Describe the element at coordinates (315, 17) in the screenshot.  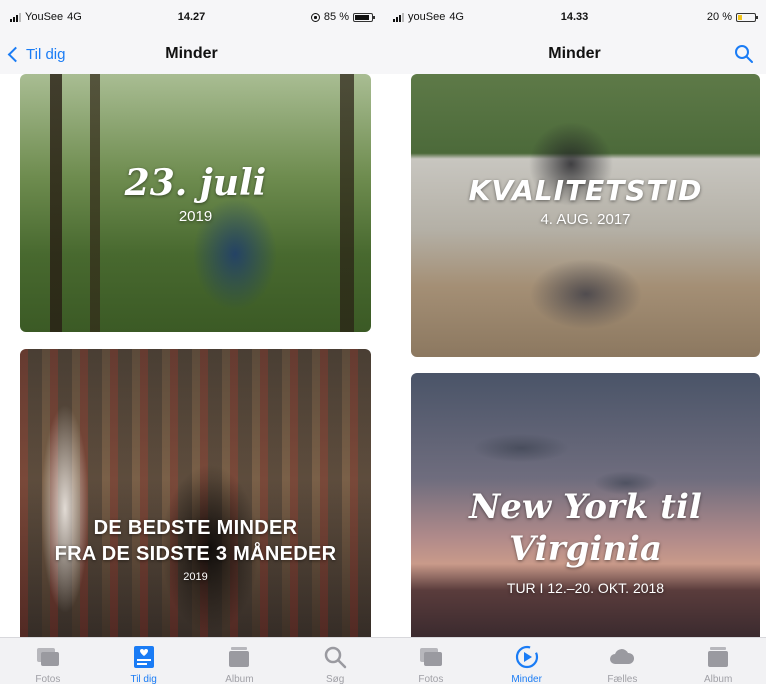
I see `rotation-lock-icon` at that location.